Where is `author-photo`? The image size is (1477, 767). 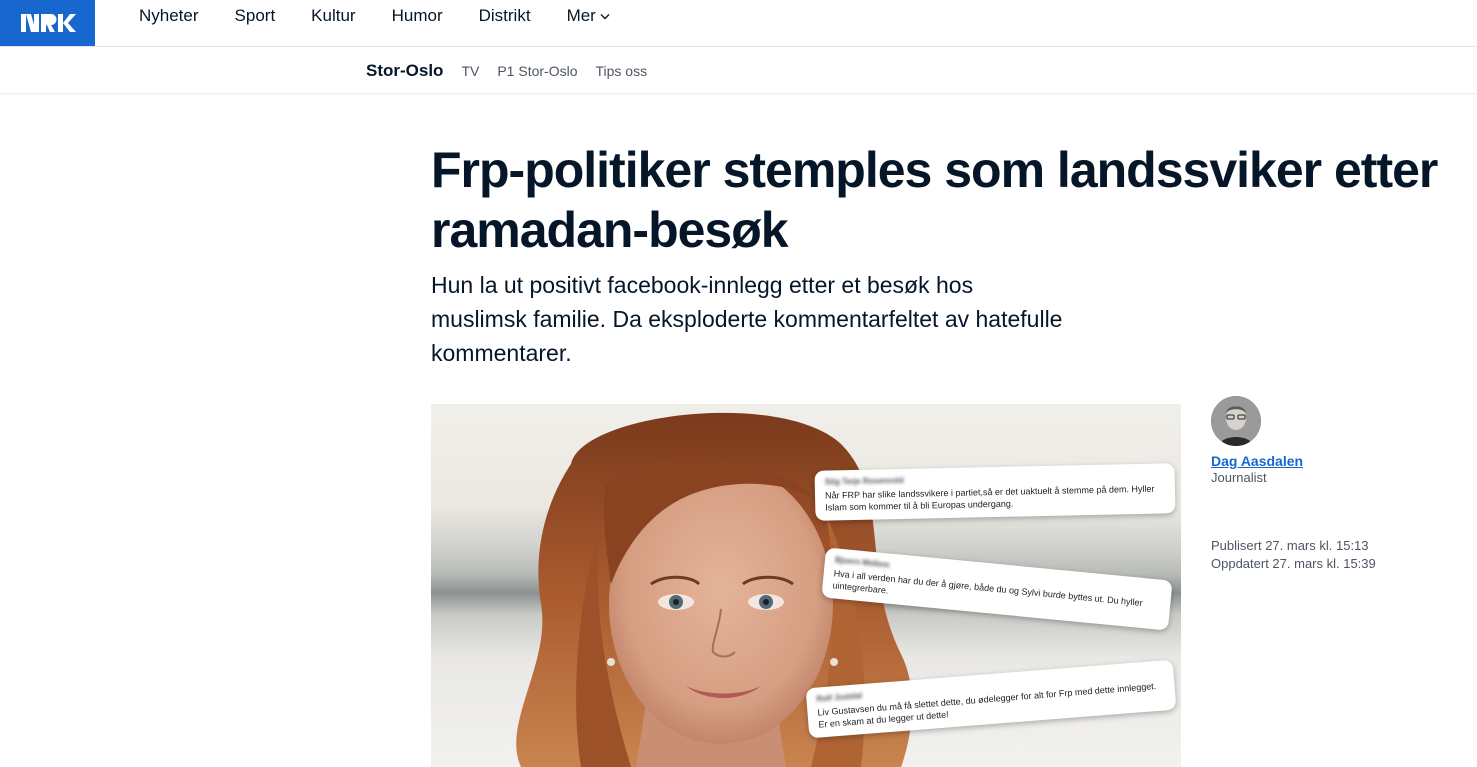 author-photo is located at coordinates (1236, 421).